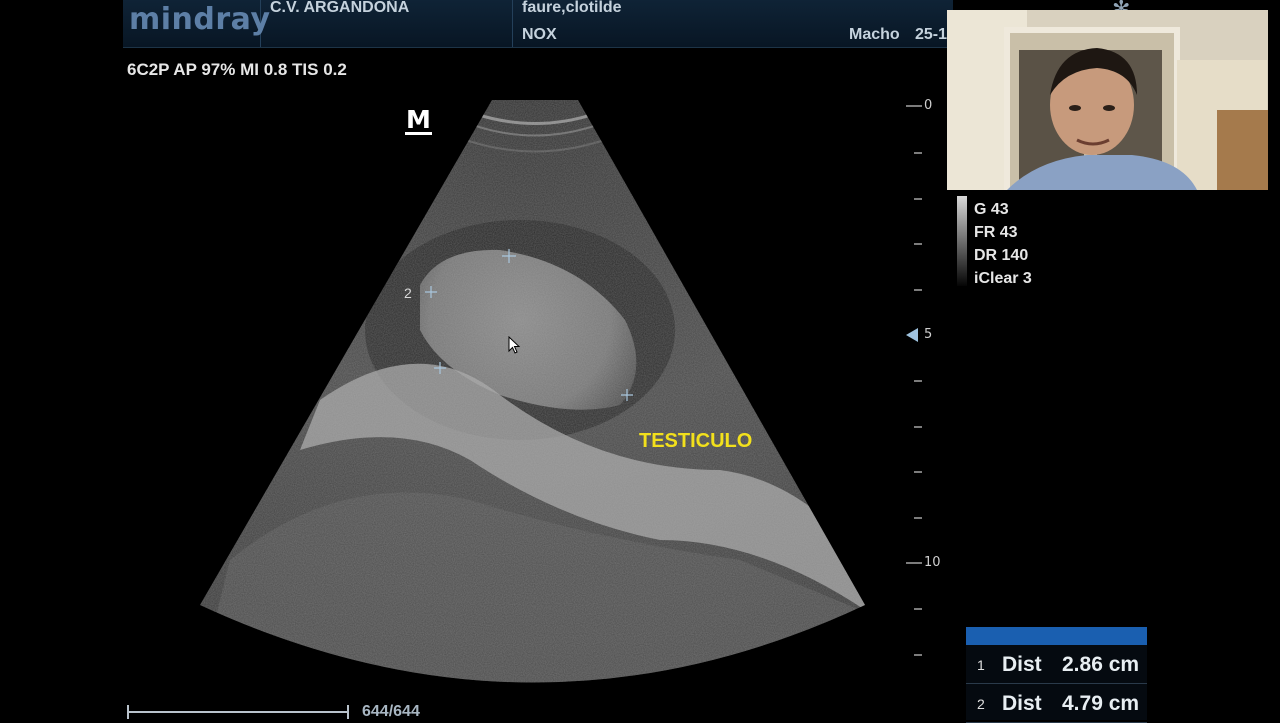  I want to click on measurement-value: 2.86 cm, so click(1101, 664).